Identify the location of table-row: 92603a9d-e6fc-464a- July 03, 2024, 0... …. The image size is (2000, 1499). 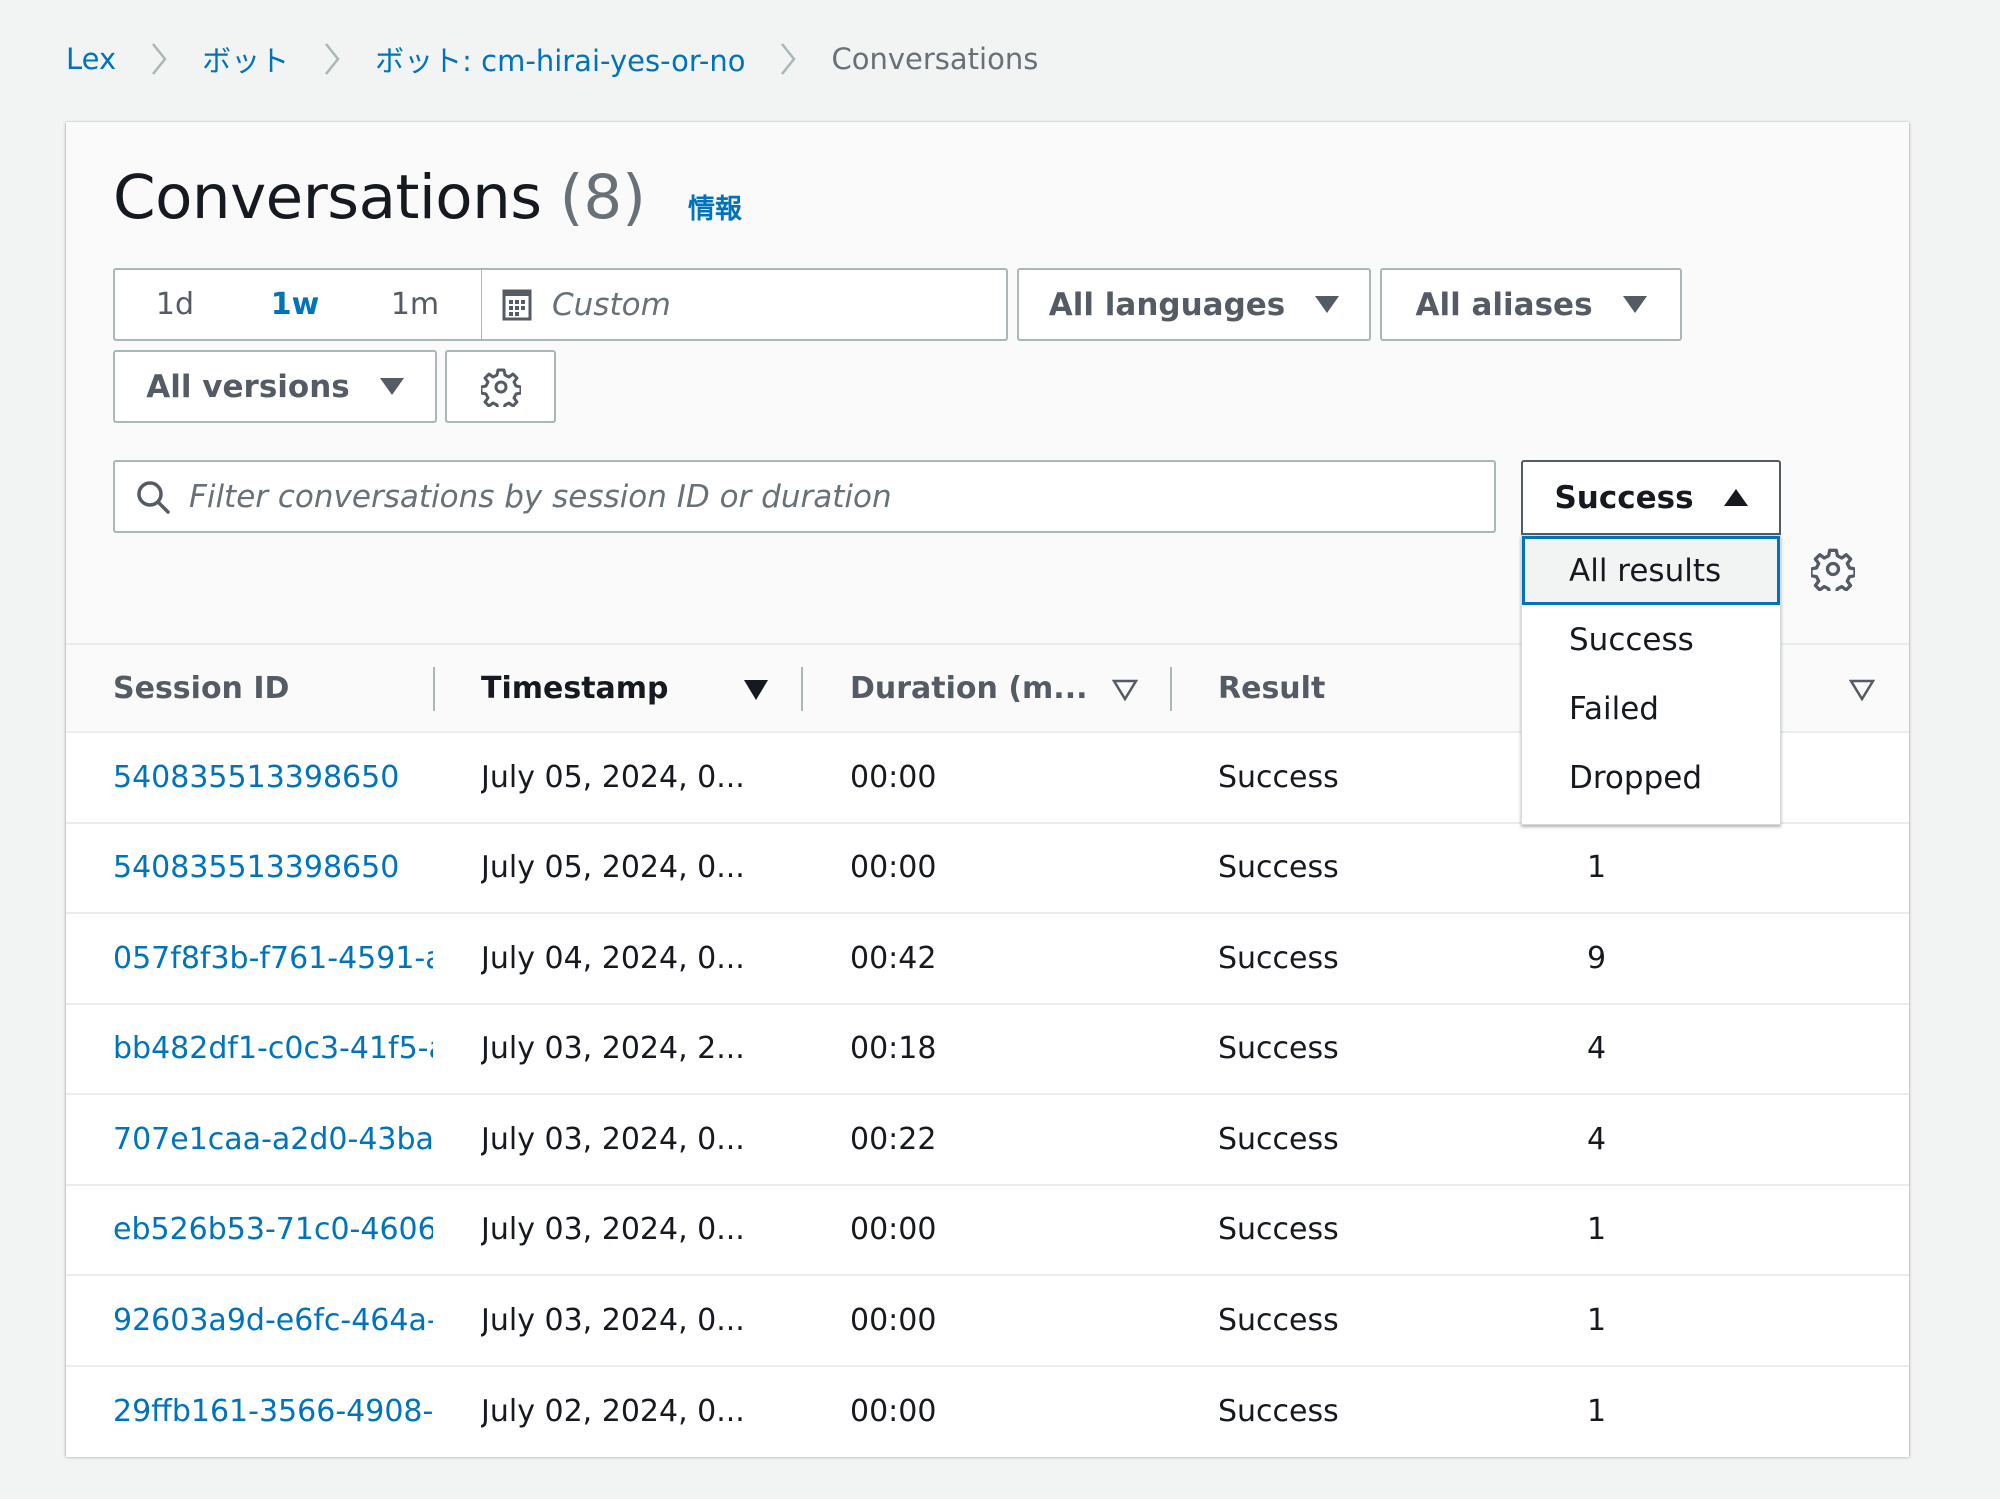
(987, 1321).